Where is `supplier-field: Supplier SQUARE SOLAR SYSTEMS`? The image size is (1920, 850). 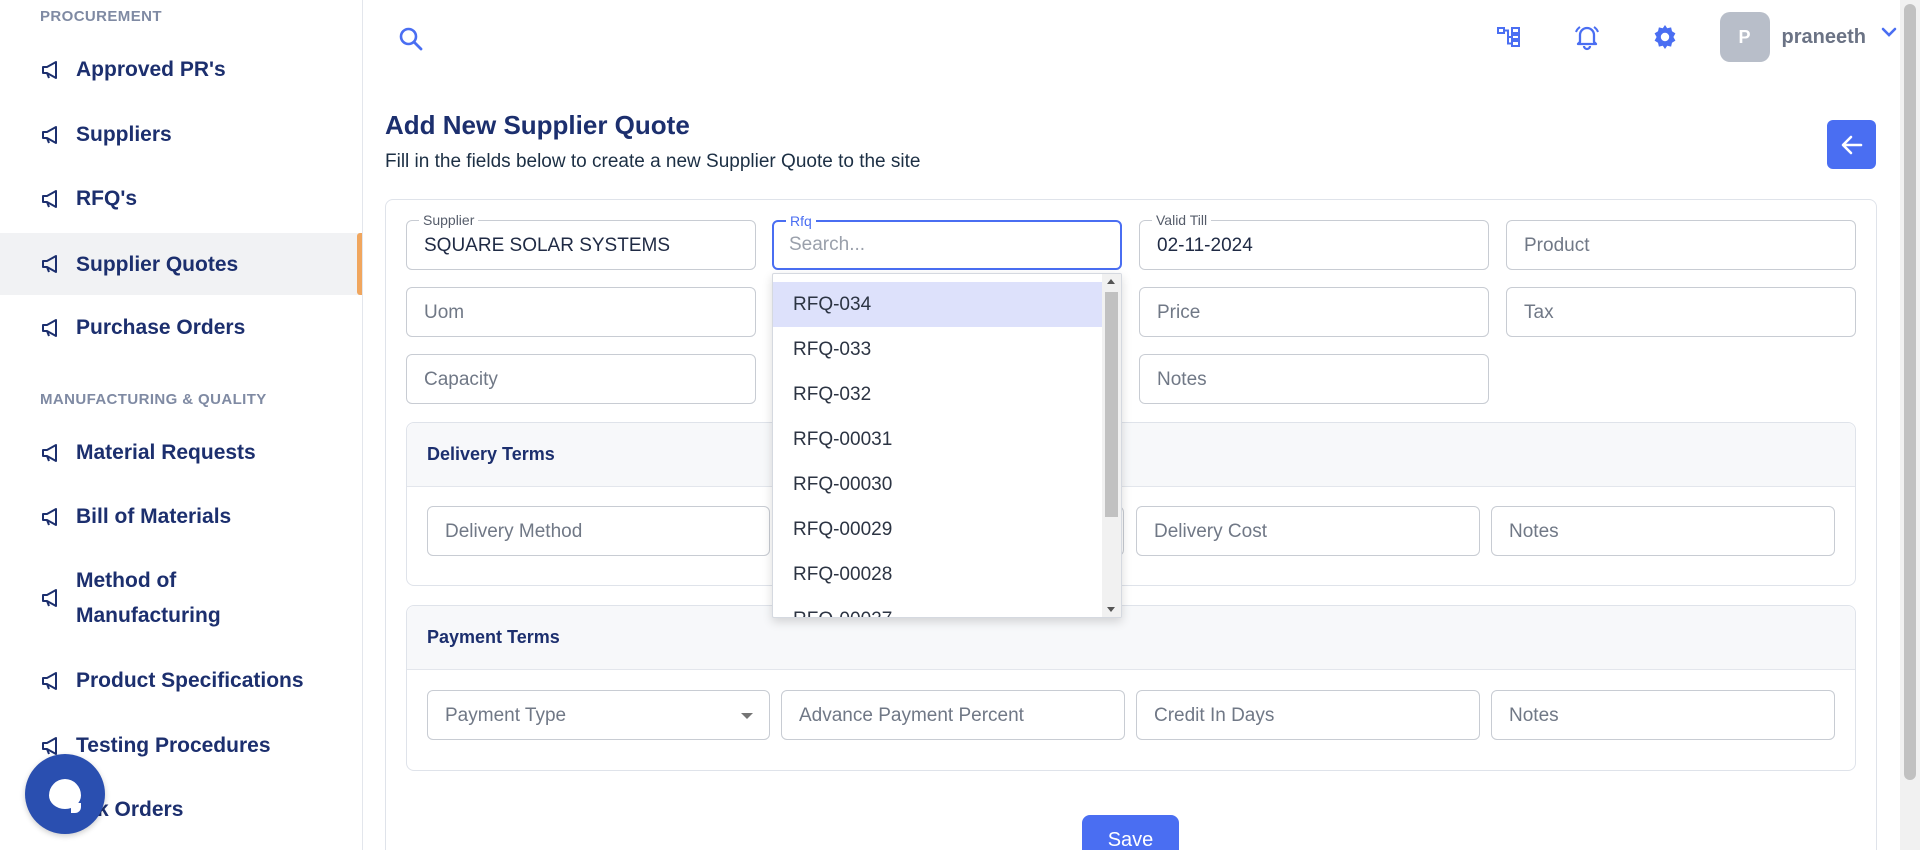 supplier-field: Supplier SQUARE SOLAR SYSTEMS is located at coordinates (581, 240).